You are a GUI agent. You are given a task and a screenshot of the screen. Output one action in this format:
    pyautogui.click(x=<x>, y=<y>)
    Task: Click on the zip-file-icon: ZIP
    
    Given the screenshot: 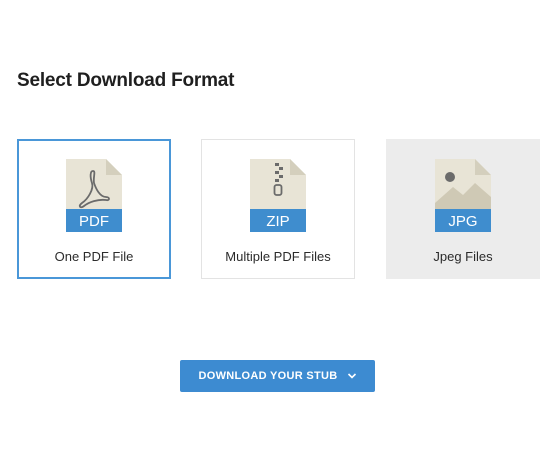 What is the action you would take?
    pyautogui.click(x=278, y=195)
    